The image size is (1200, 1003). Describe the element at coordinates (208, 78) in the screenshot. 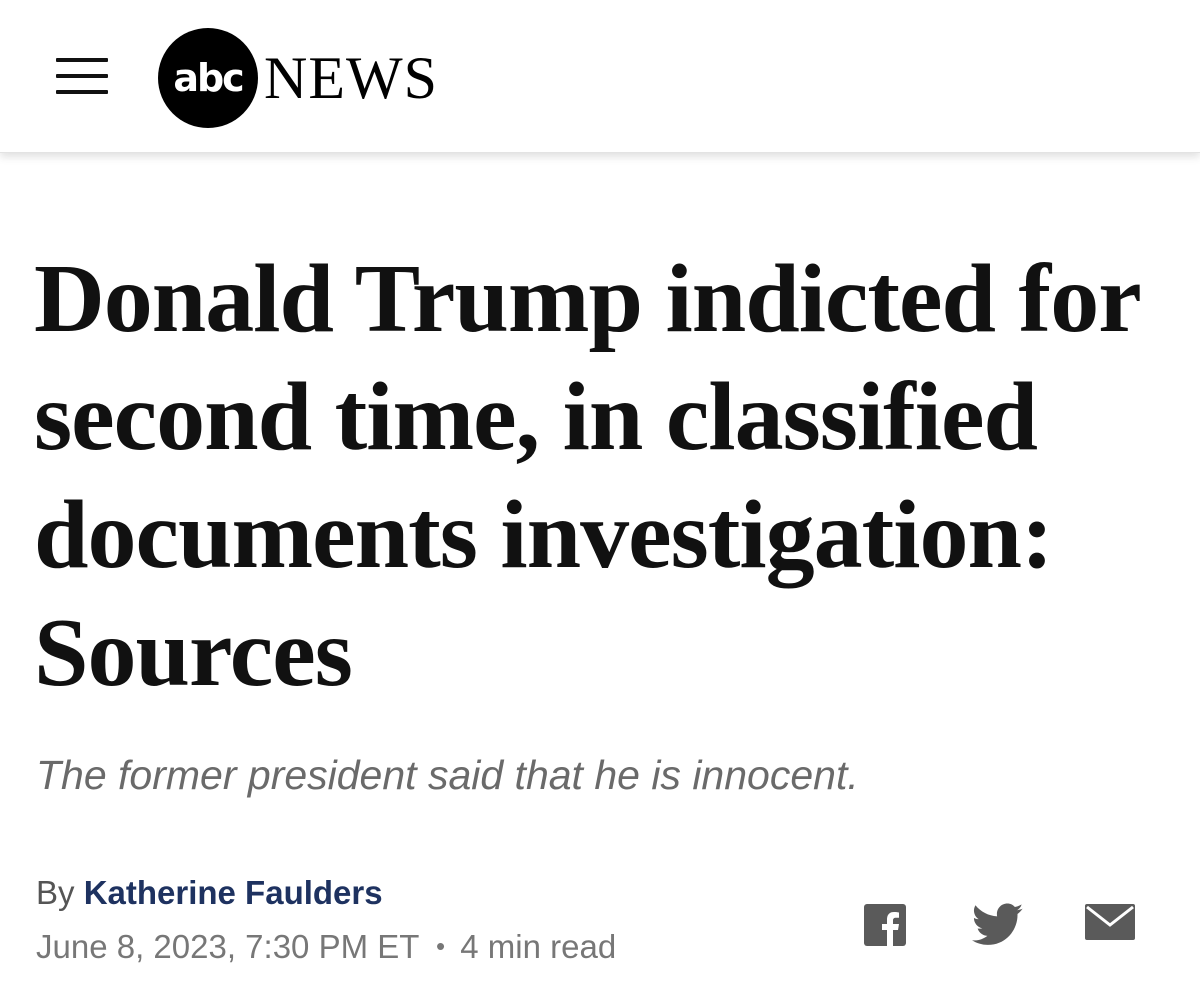

I see `abc-logo-circle: abc` at that location.